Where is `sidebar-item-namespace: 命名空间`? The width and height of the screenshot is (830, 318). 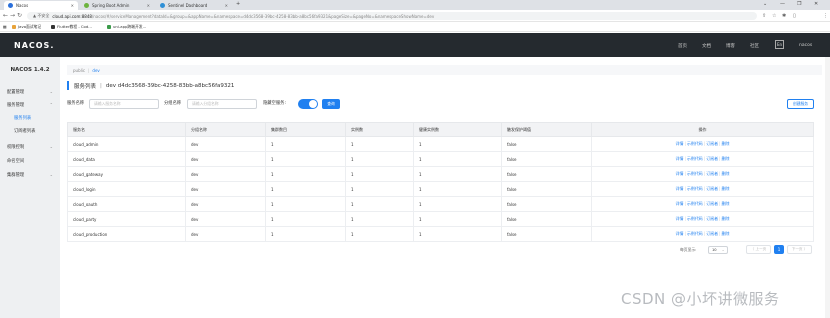 sidebar-item-namespace: 命名空间 is located at coordinates (31, 161).